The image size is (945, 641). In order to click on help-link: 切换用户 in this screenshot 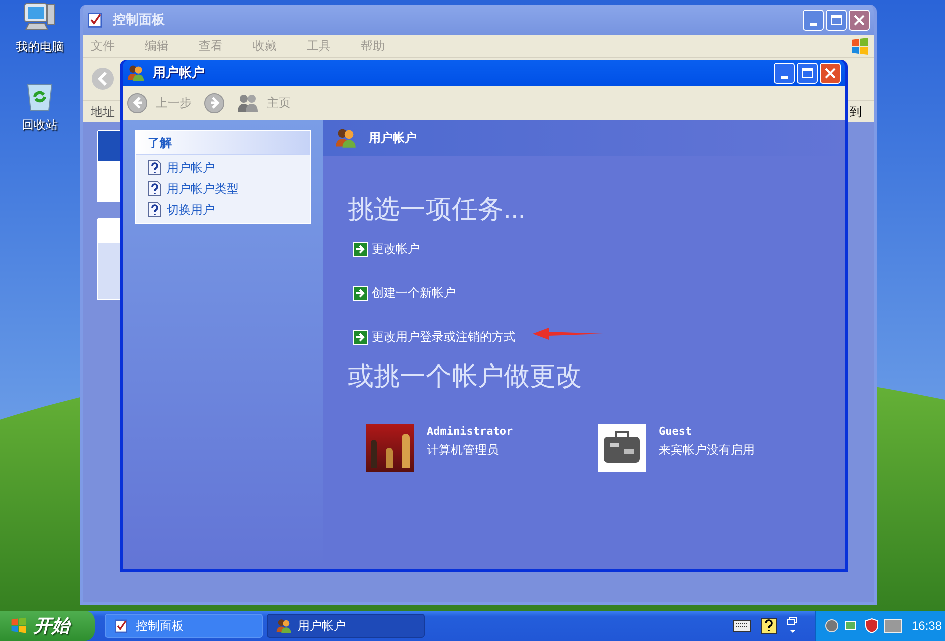, I will do `click(191, 210)`.